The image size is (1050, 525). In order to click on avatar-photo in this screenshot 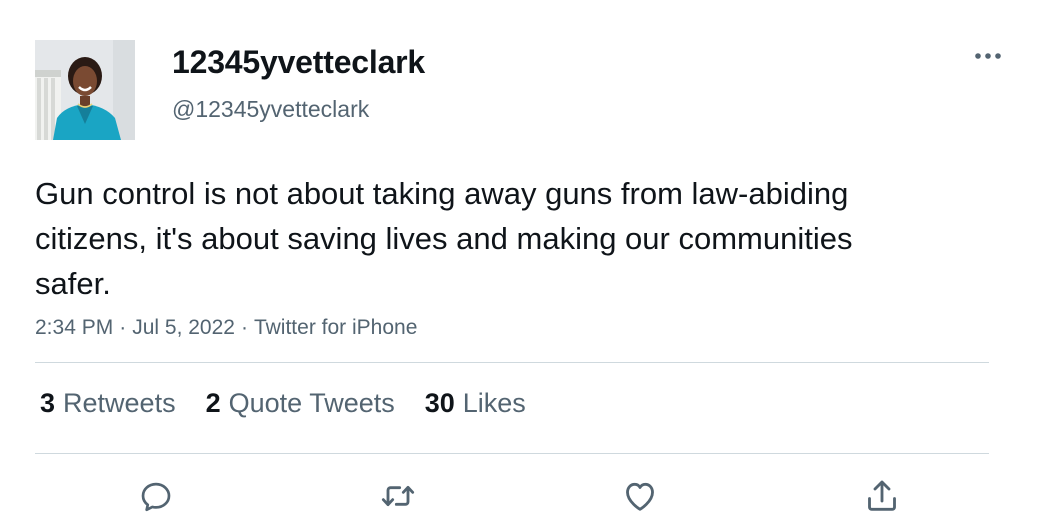, I will do `click(85, 90)`.